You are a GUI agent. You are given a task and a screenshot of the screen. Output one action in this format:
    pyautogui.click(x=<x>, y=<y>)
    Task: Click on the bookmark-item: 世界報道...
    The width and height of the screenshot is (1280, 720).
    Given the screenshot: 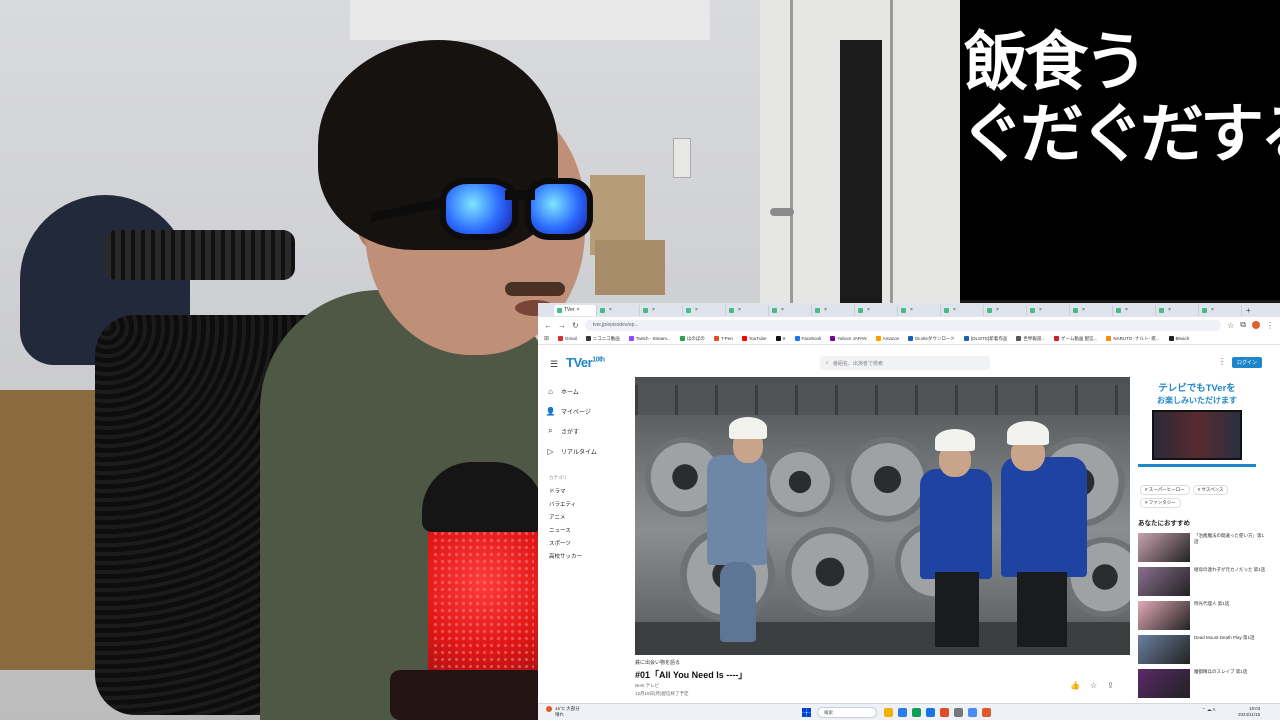 What is the action you would take?
    pyautogui.click(x=1030, y=339)
    